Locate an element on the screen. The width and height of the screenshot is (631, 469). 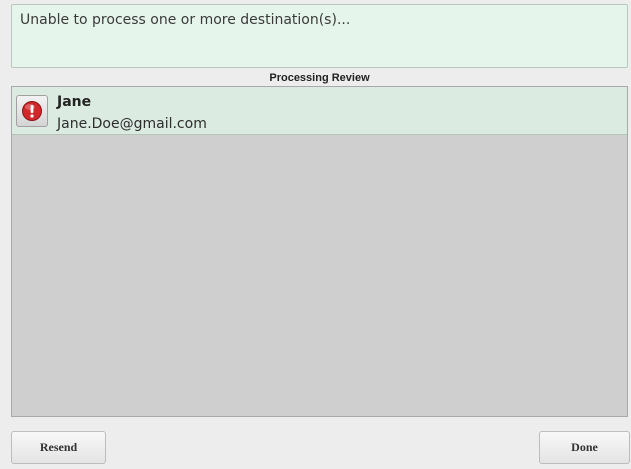
item-name: Jane is located at coordinates (74, 102).